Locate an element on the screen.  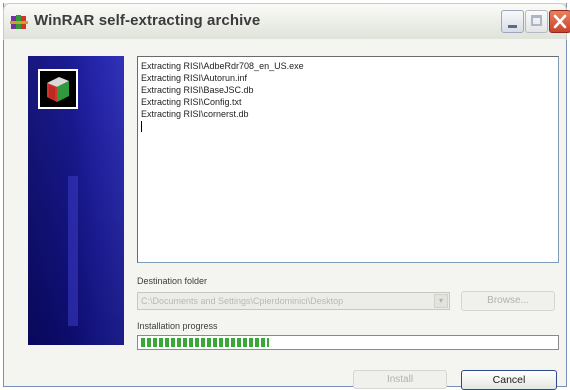
installation-progress-bar is located at coordinates (348, 342).